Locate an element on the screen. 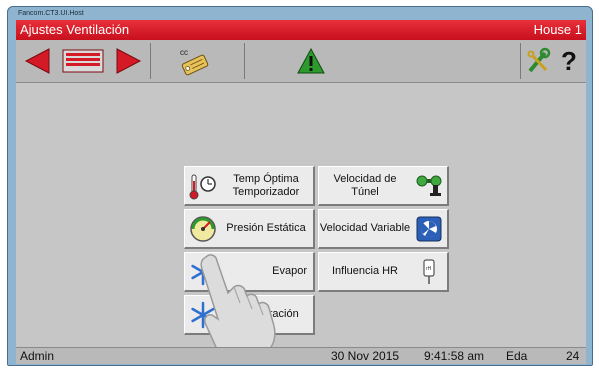  status-day: 24 is located at coordinates (573, 356).